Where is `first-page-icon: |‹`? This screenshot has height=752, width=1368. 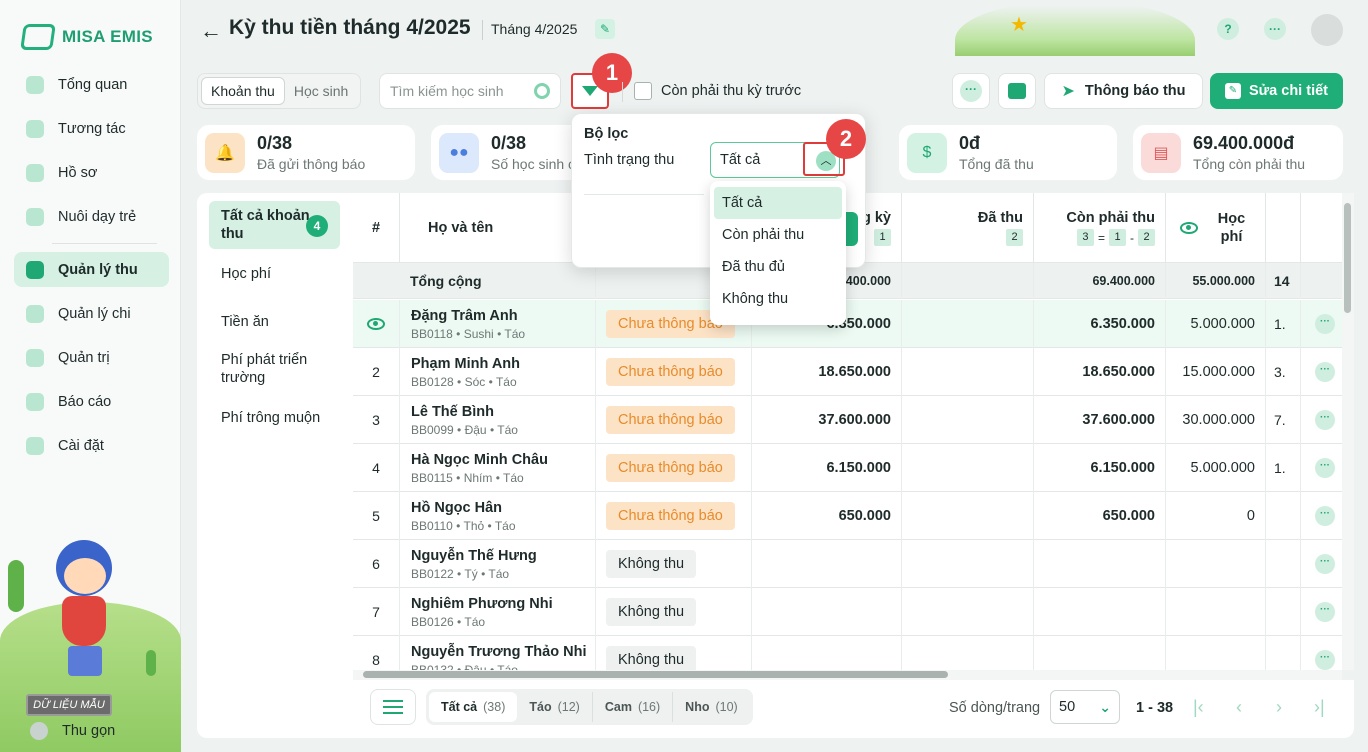 first-page-icon: |‹ is located at coordinates (1198, 707).